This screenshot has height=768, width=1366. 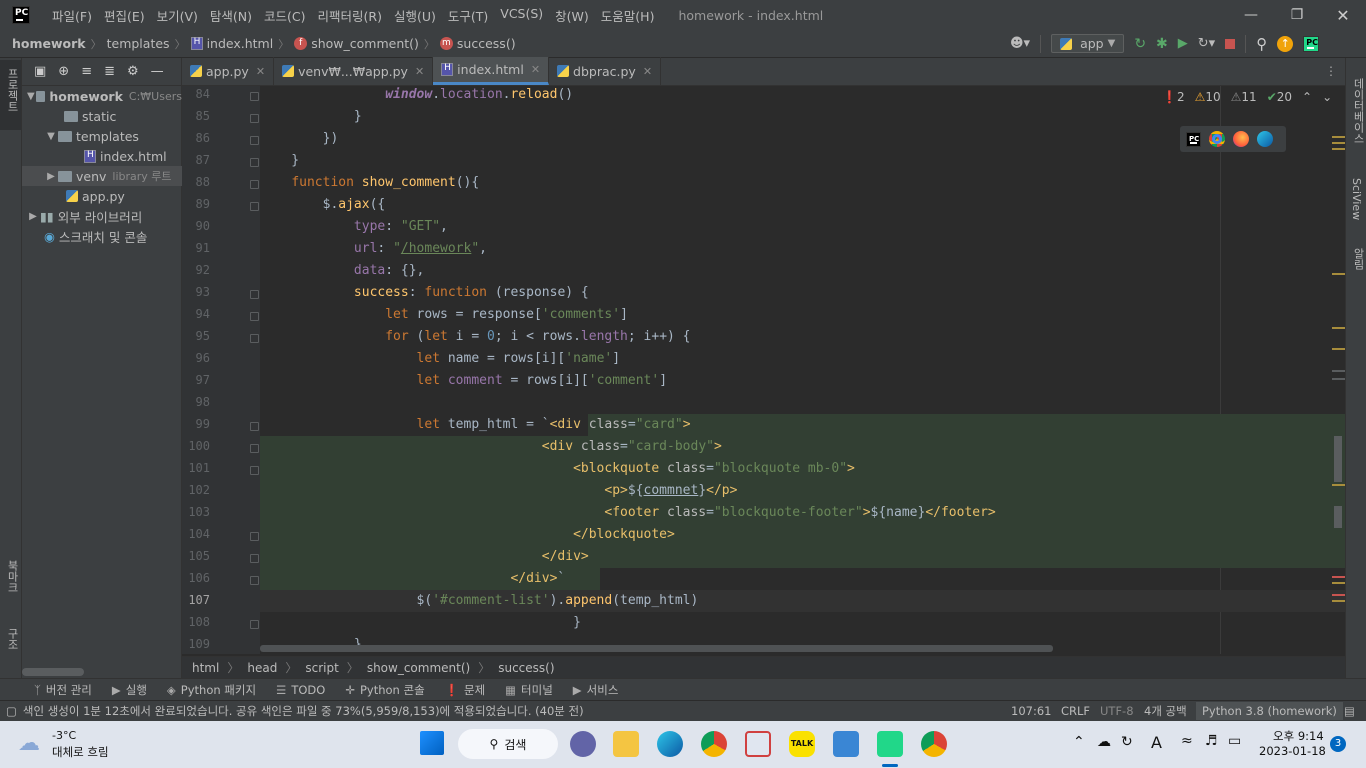 What do you see at coordinates (124, 15) in the screenshot?
I see `menu-edit: 편집(E)` at bounding box center [124, 15].